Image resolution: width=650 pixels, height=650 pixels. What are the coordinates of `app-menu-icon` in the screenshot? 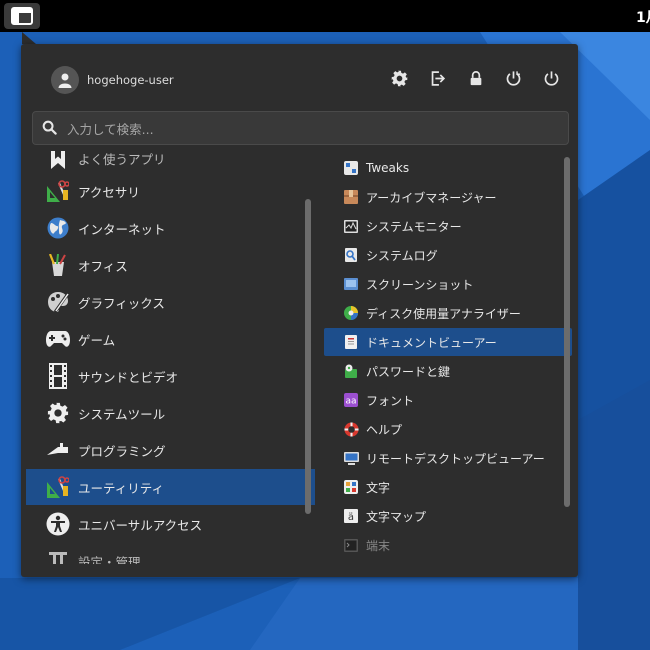 It's located at (22, 16).